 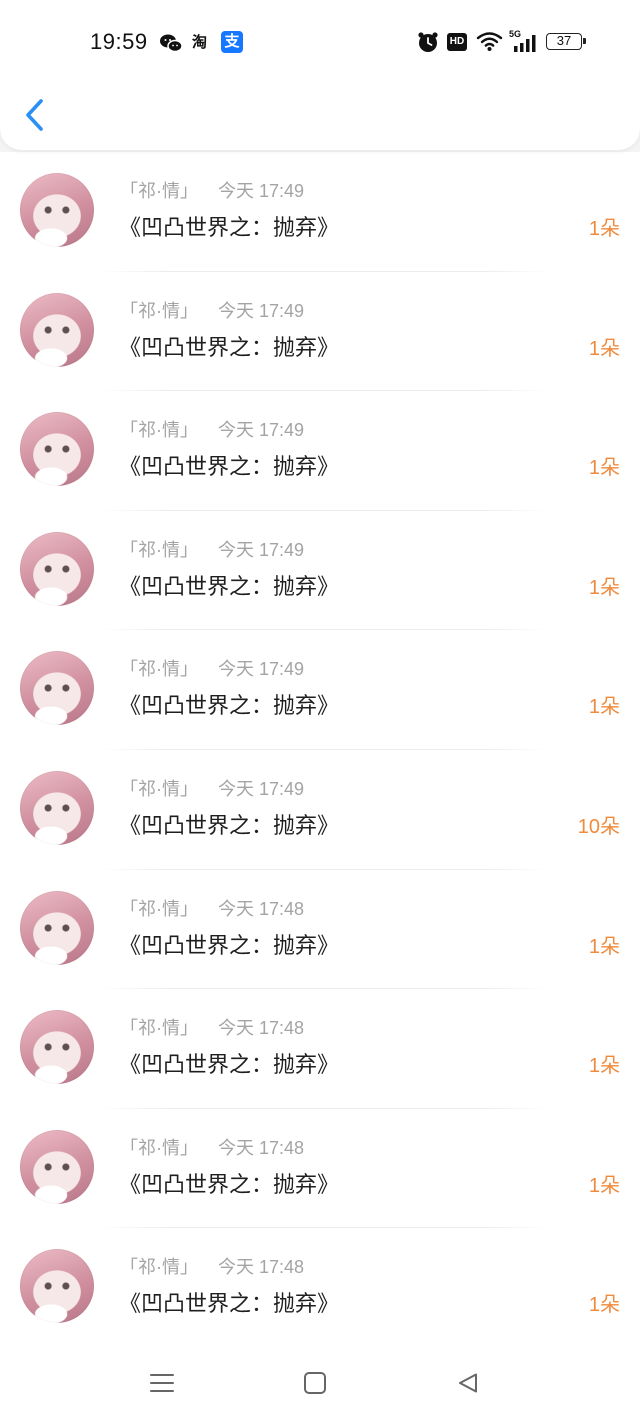 What do you see at coordinates (428, 42) in the screenshot?
I see `alarm-icon` at bounding box center [428, 42].